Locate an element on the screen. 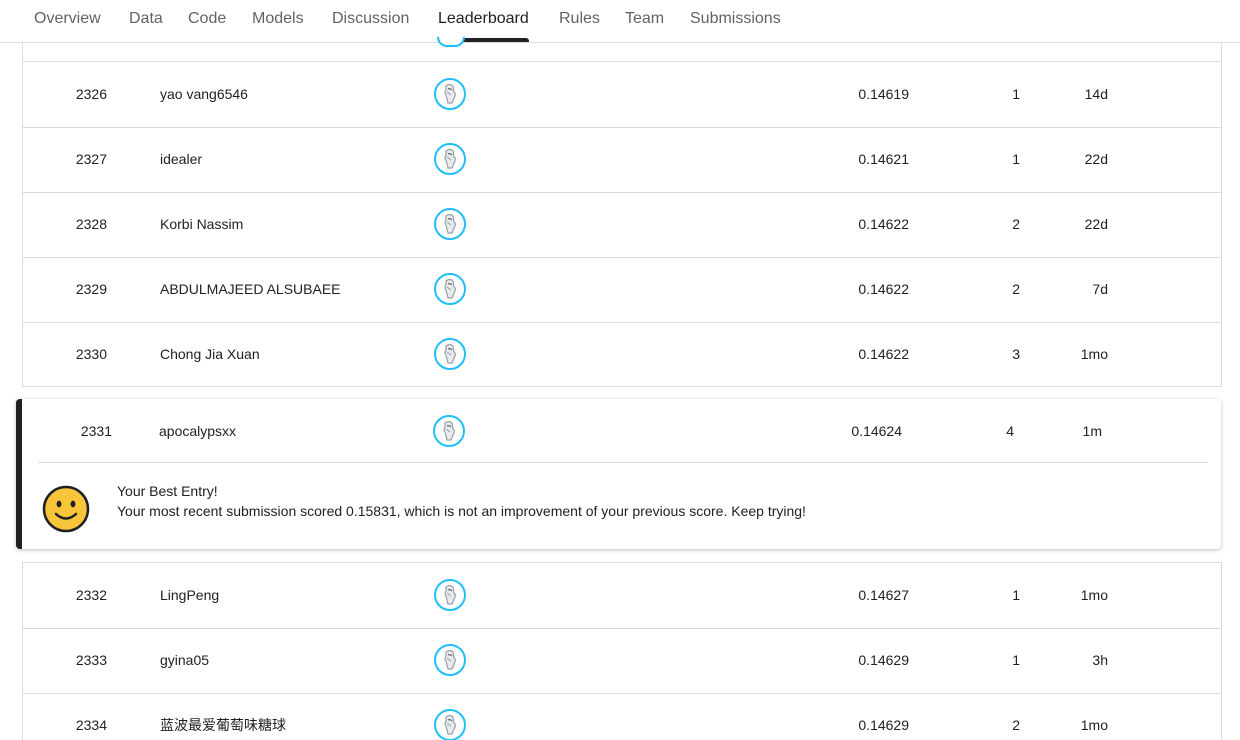  rank-cell: 2326 is located at coordinates (91, 94).